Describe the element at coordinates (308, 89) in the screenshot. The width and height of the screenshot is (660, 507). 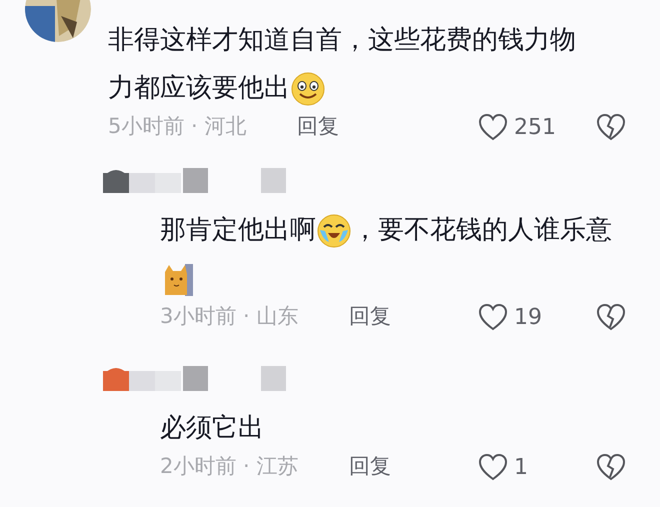
I see `smiling-emoji-icon` at that location.